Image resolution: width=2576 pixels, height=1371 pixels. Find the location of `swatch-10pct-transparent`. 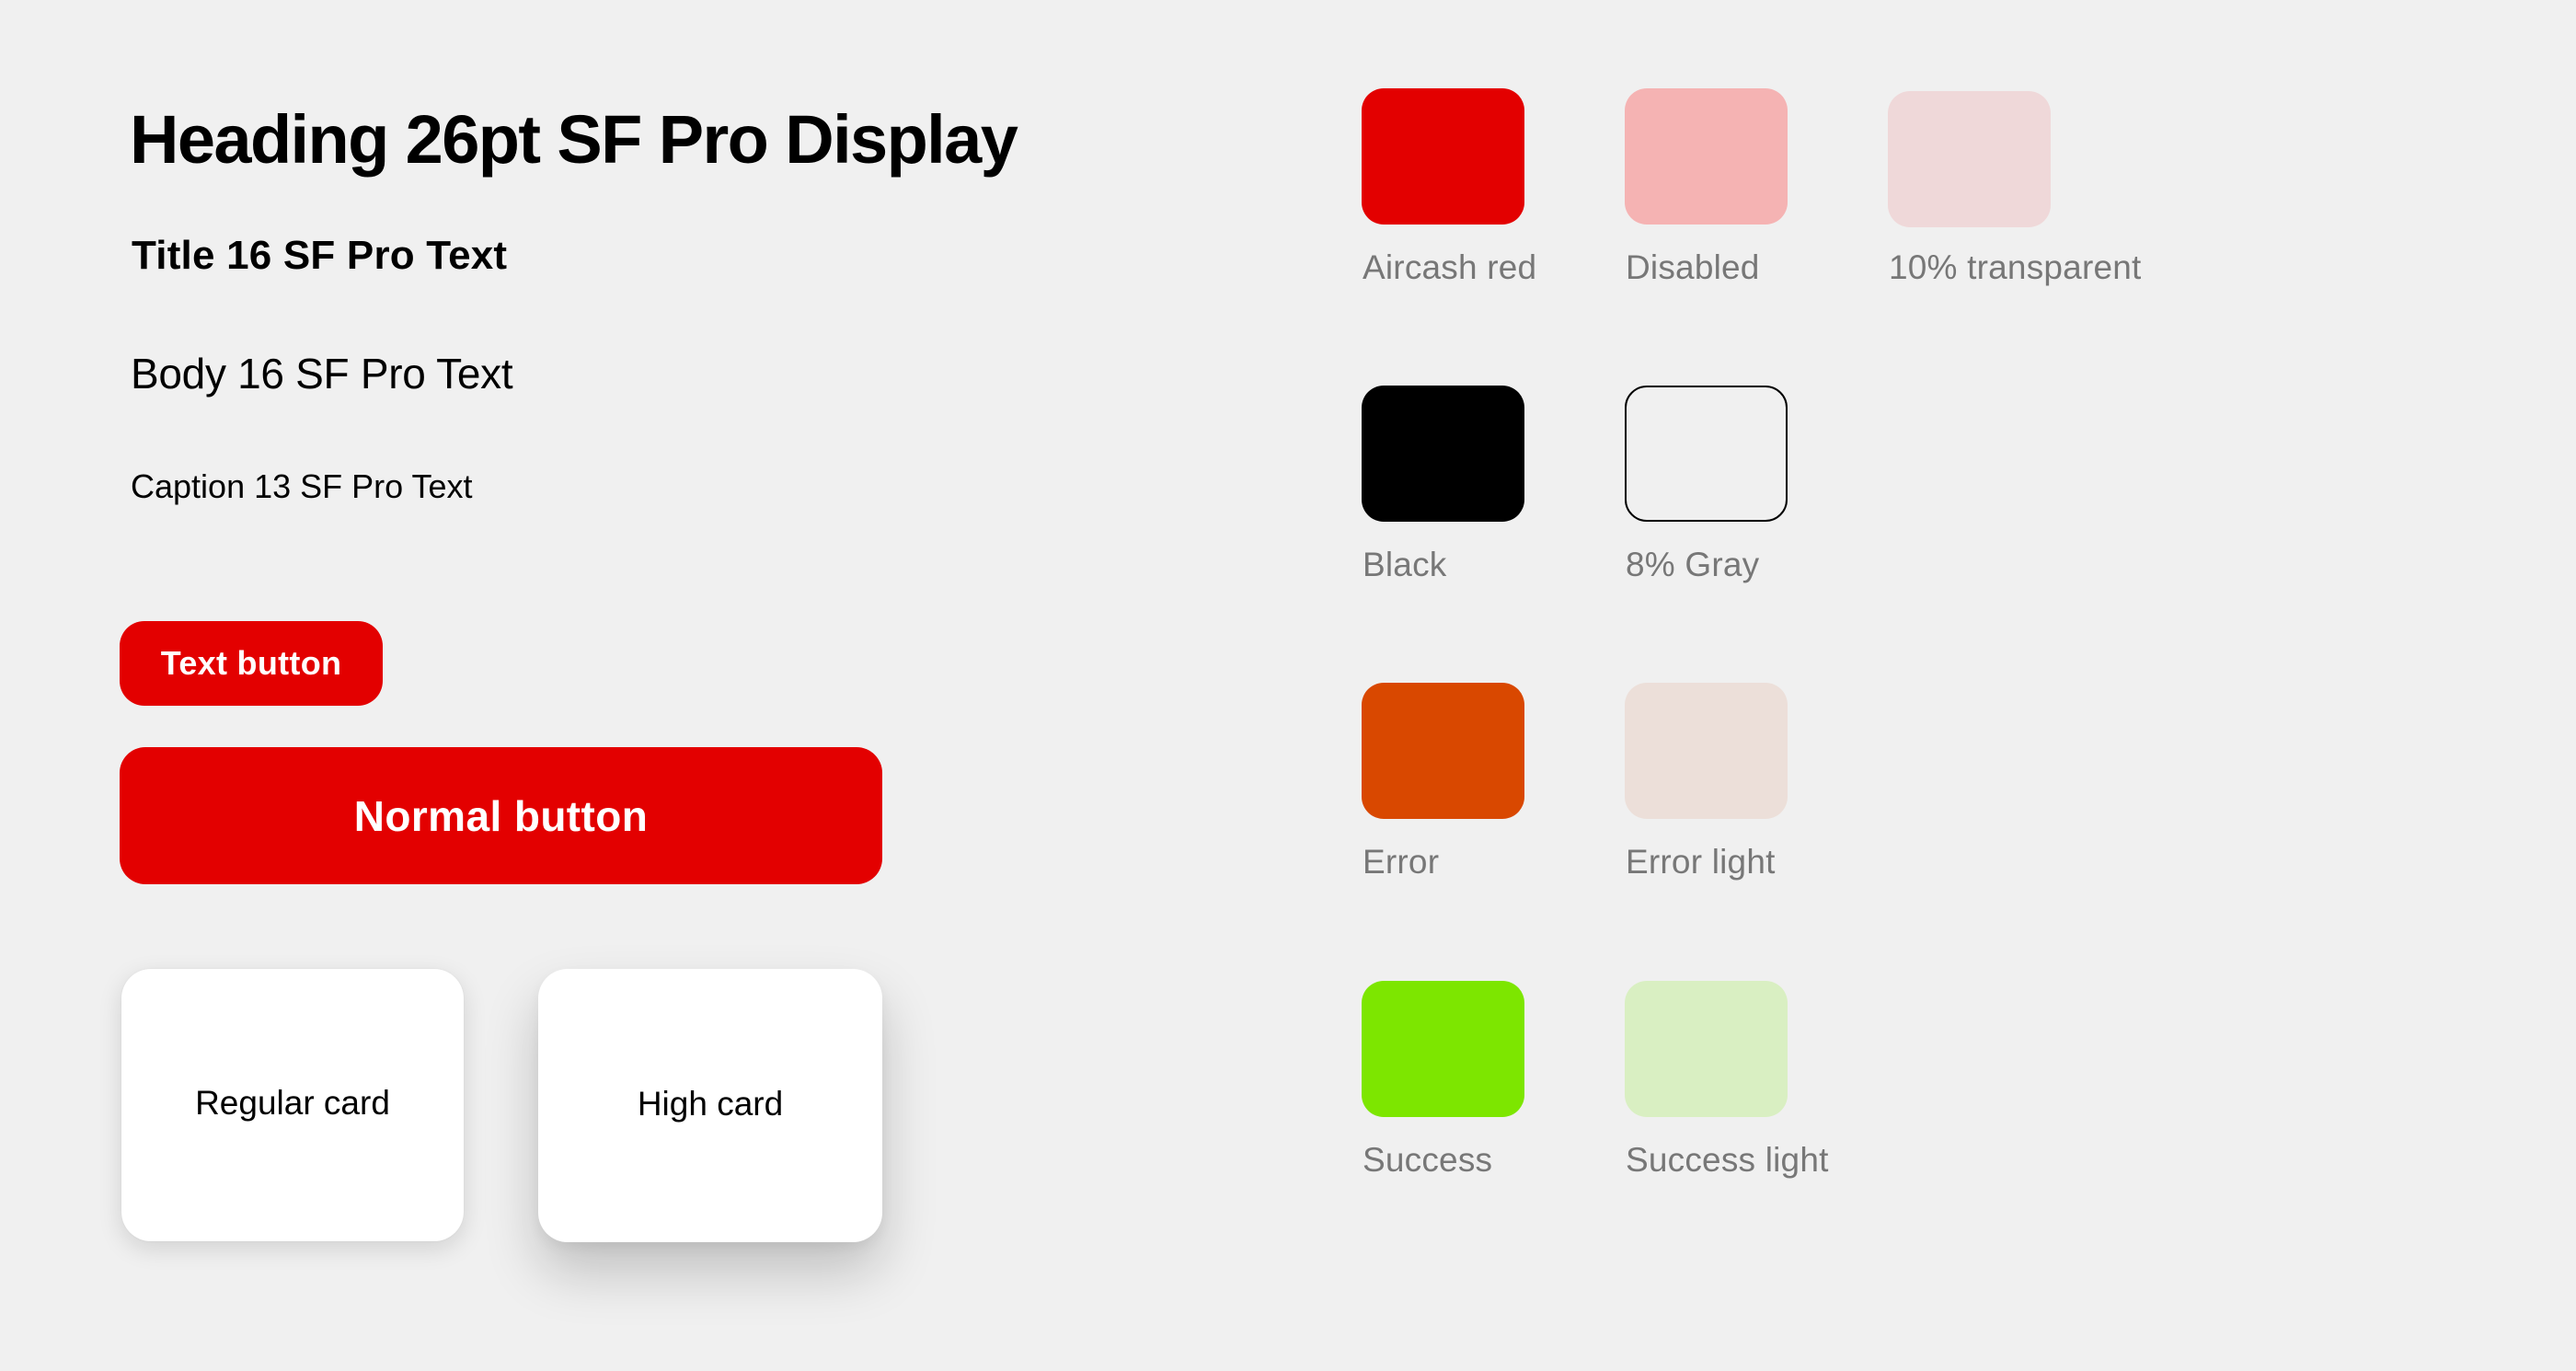

swatch-10pct-transparent is located at coordinates (1970, 159).